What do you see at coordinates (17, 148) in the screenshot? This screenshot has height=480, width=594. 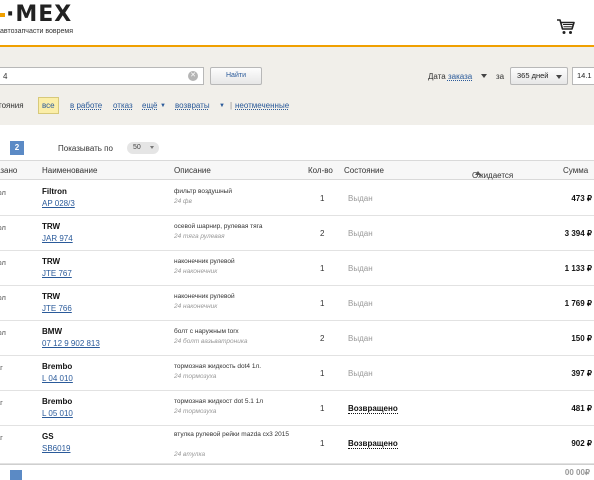 I see `page-button-active: 2` at bounding box center [17, 148].